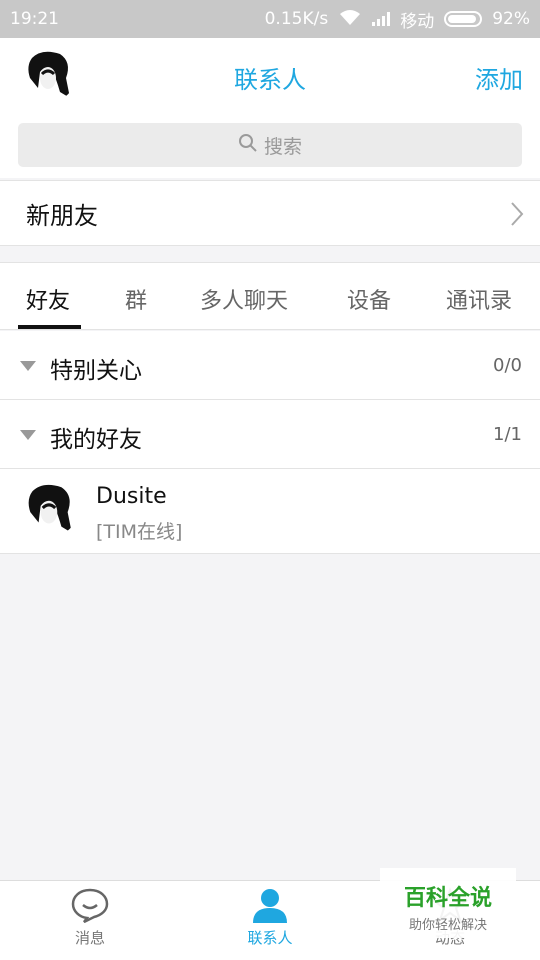  What do you see at coordinates (499, 77) in the screenshot?
I see `add-button: 添加` at bounding box center [499, 77].